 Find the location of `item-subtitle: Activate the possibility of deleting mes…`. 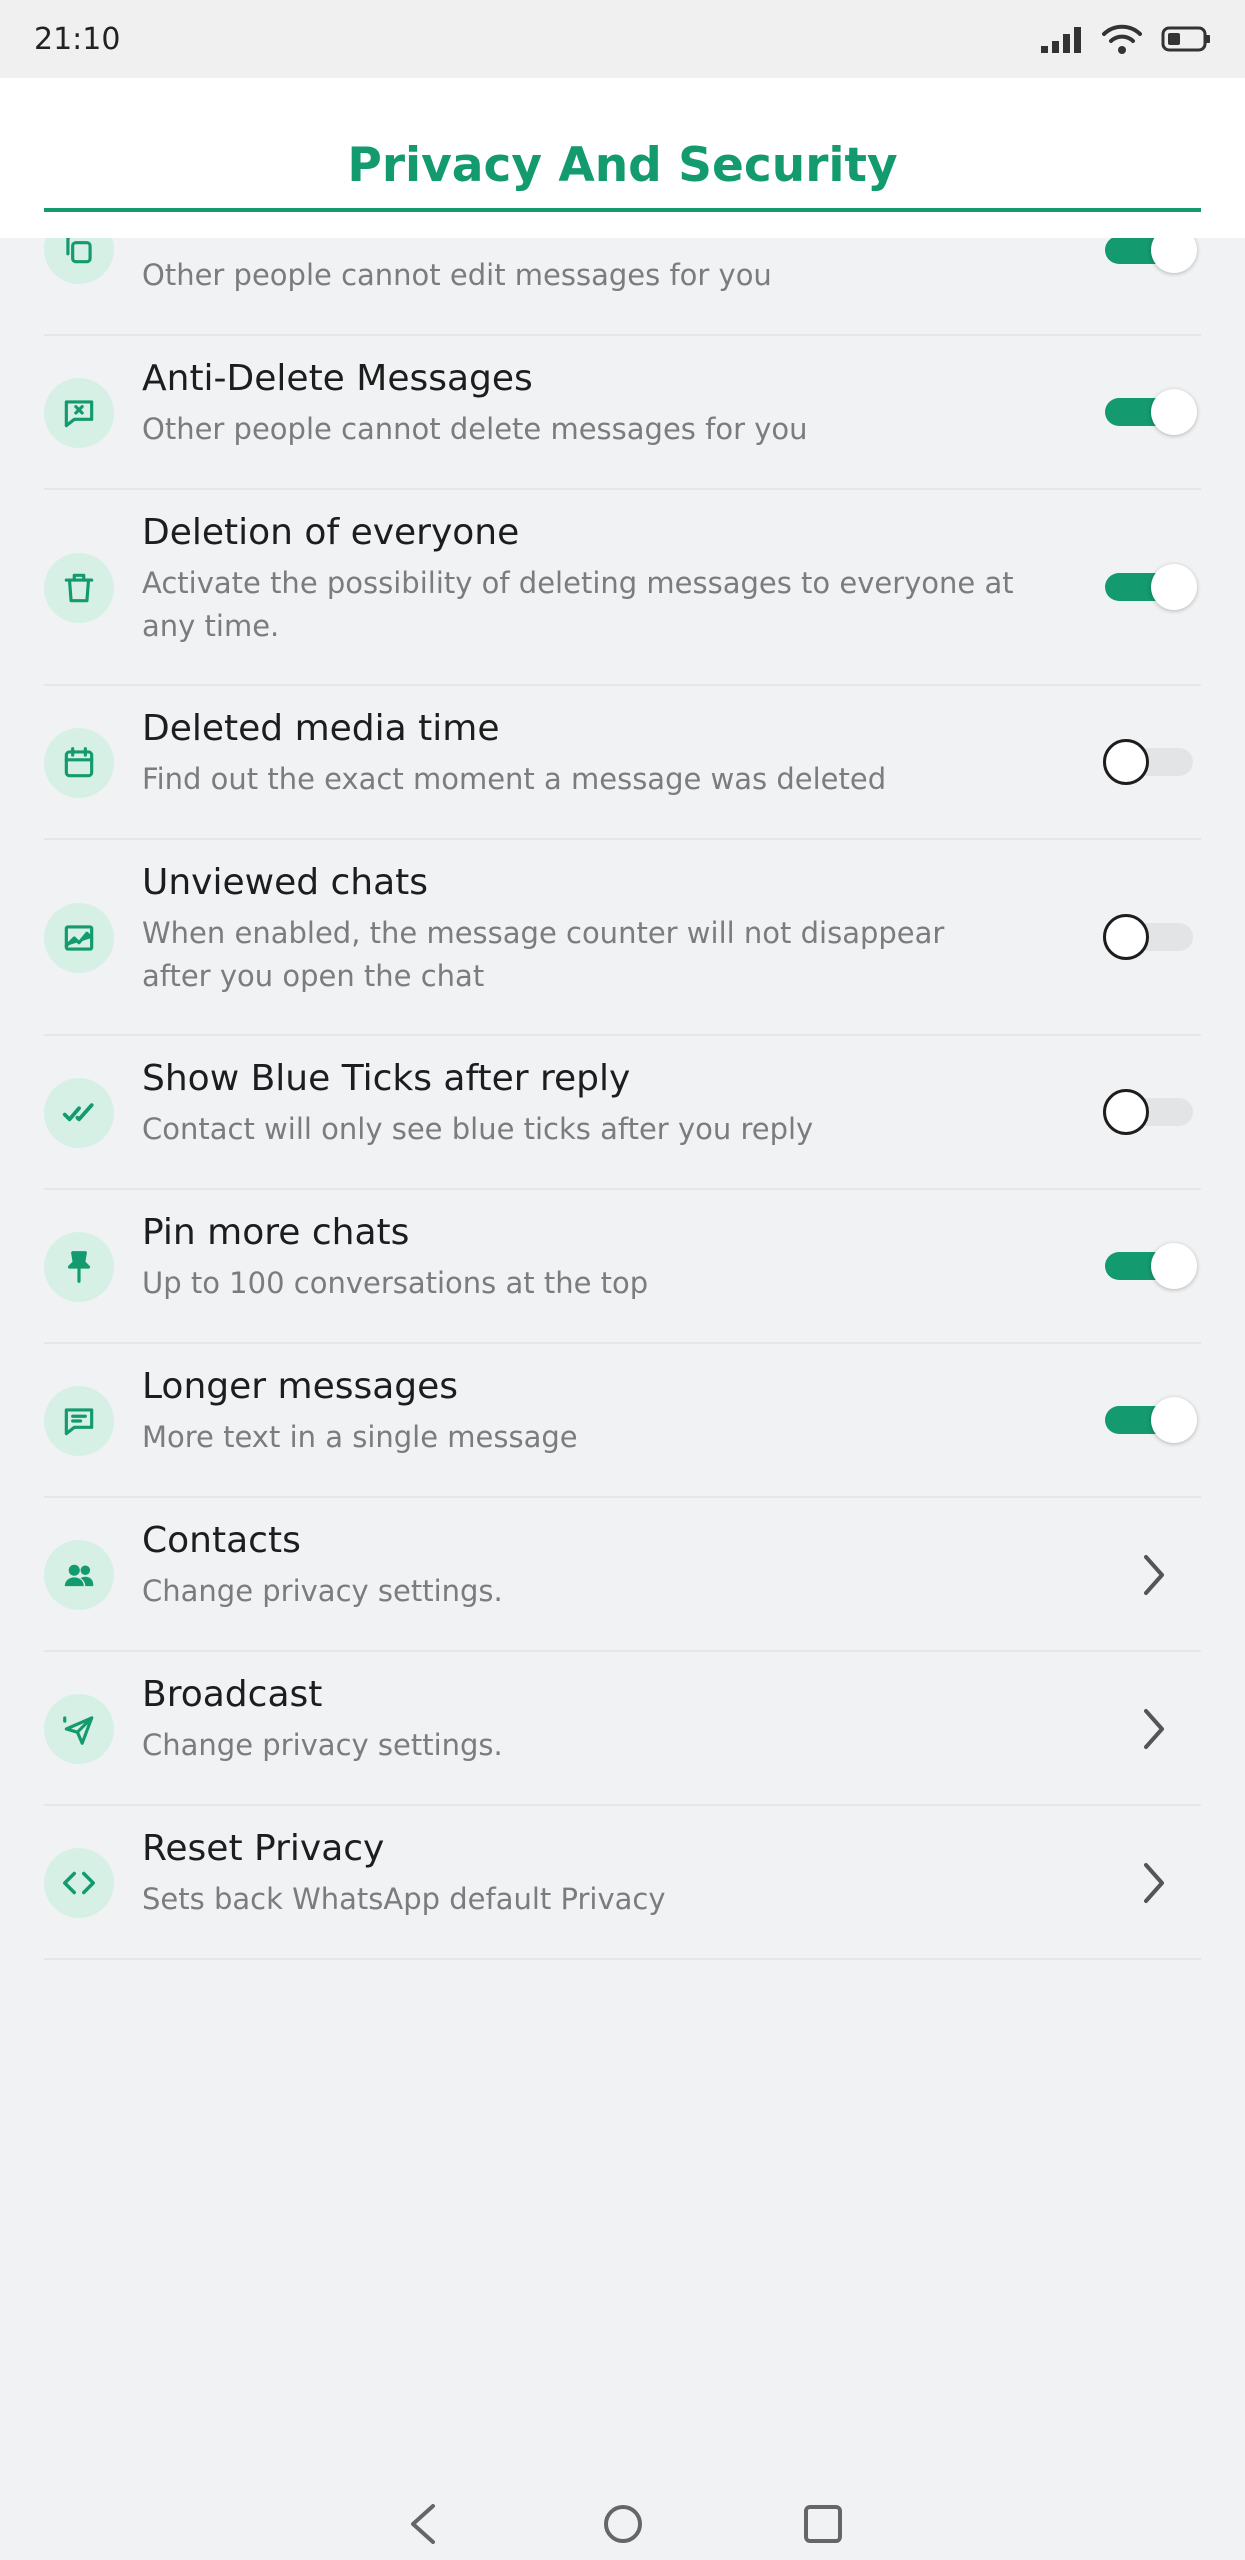

item-subtitle: Activate the possibility of deleting mes… is located at coordinates (578, 604).